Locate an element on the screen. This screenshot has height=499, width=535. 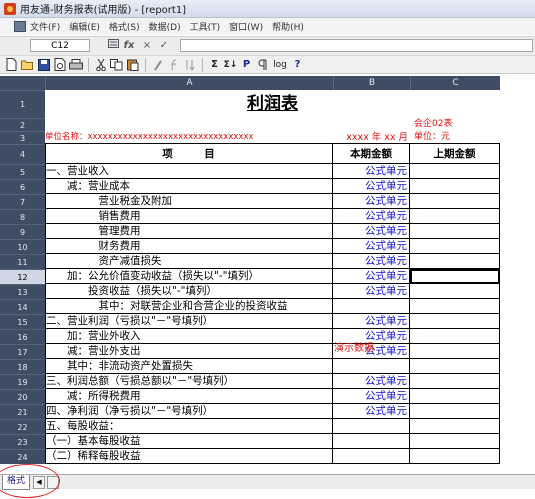
line-item-label: 营业税金及附加 is located at coordinates (189, 201).